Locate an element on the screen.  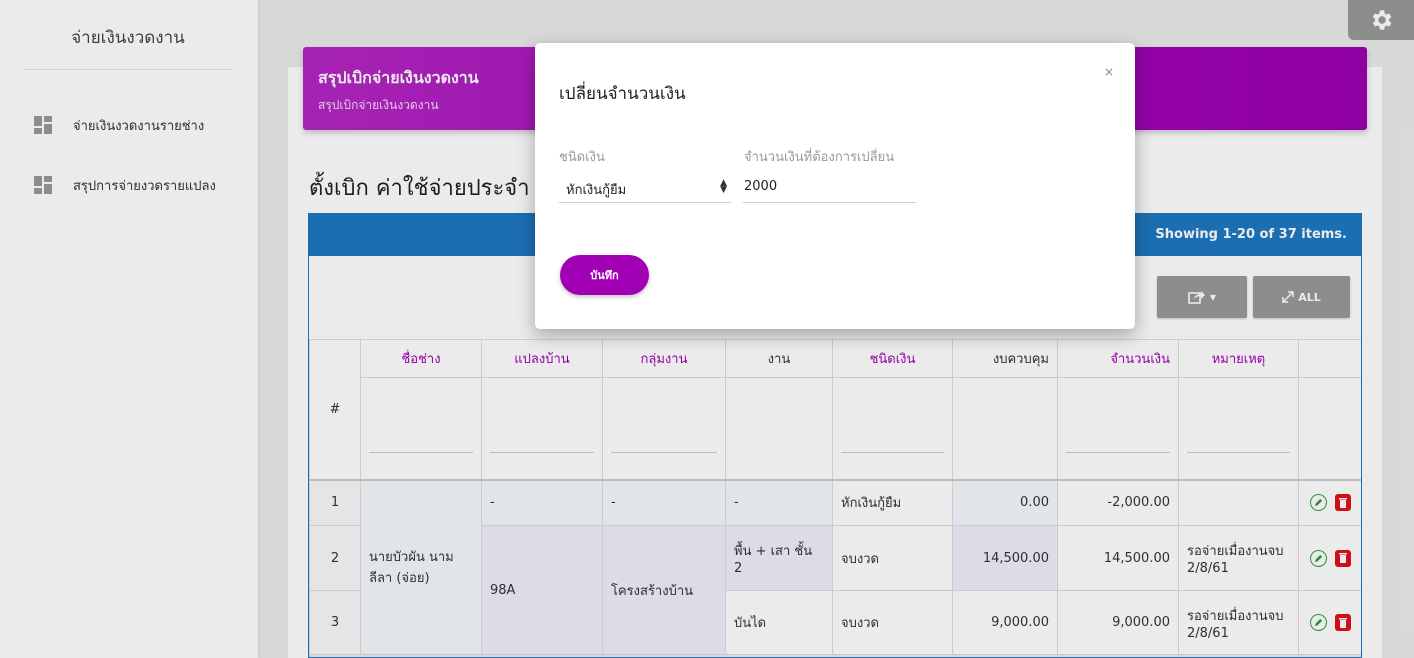
amount-input: 2000 is located at coordinates (829, 187).